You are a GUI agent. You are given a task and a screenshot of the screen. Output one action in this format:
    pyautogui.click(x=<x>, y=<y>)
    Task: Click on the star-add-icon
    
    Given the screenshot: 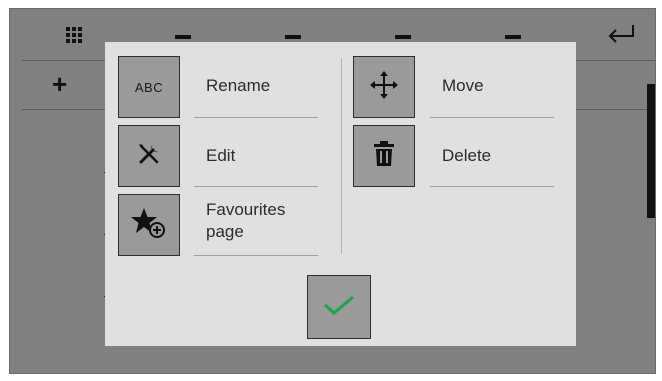 What is the action you would take?
    pyautogui.click(x=149, y=225)
    